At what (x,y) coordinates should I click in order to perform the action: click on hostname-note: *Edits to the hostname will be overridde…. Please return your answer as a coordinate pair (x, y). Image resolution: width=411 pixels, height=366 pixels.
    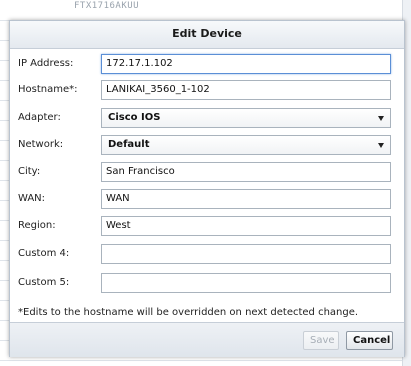
    Looking at the image, I should click on (188, 312).